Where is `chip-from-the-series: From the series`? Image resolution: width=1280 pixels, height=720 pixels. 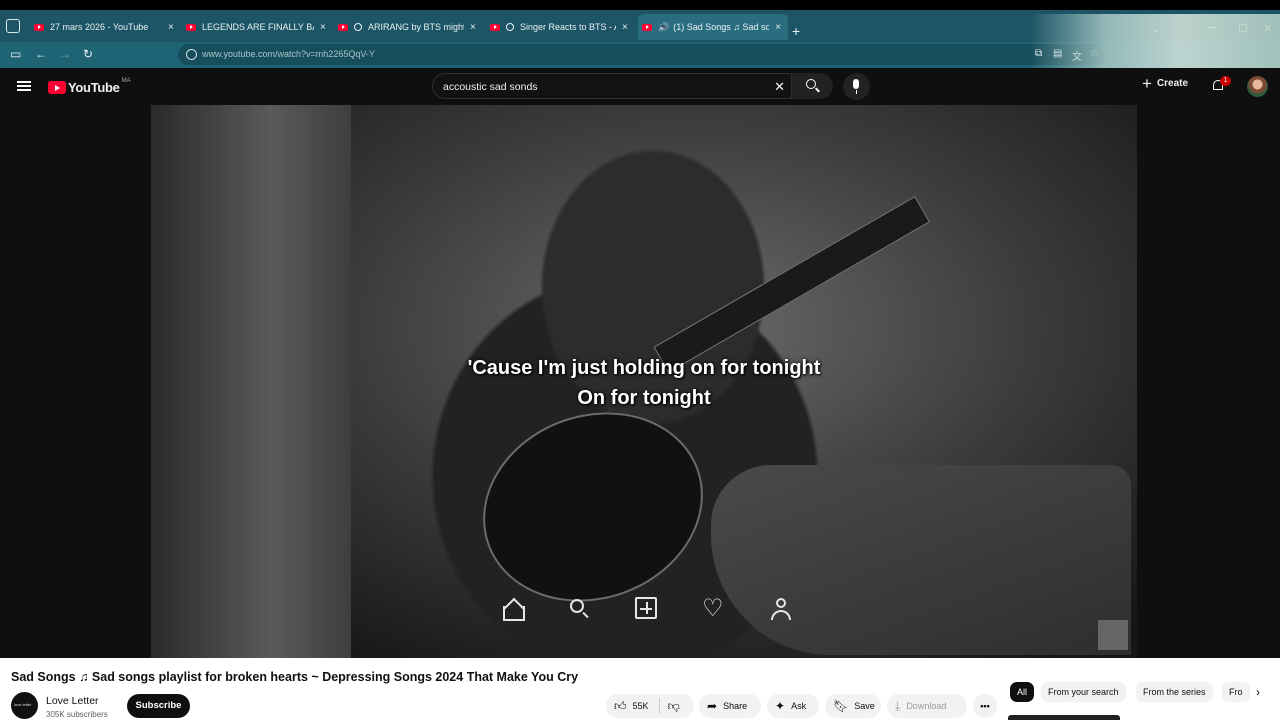 chip-from-the-series: From the series is located at coordinates (1174, 692).